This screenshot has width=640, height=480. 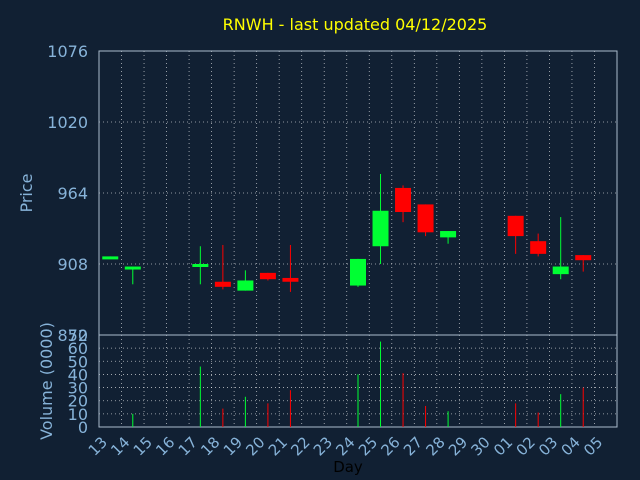 What do you see at coordinates (348, 467) in the screenshot?
I see `x-axis-label: Day` at bounding box center [348, 467].